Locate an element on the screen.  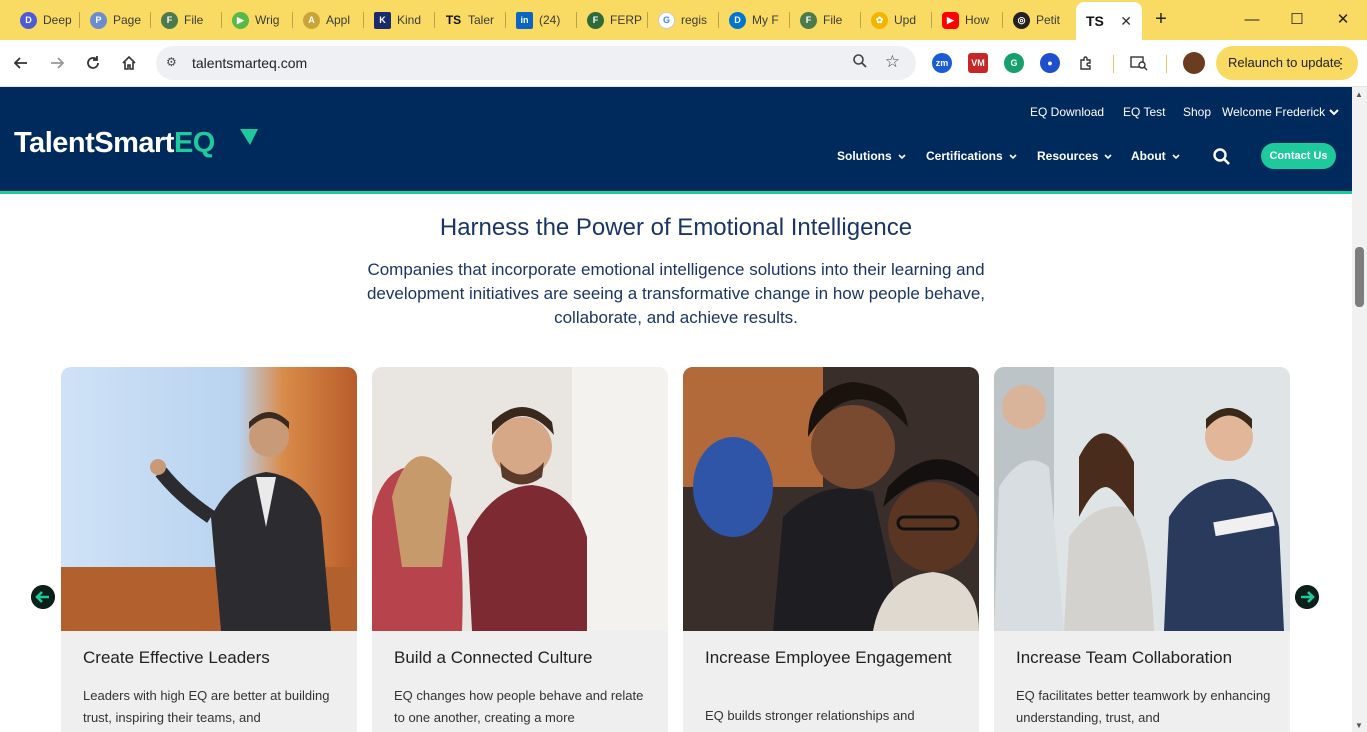
nav-label: Resources is located at coordinates (1068, 156).